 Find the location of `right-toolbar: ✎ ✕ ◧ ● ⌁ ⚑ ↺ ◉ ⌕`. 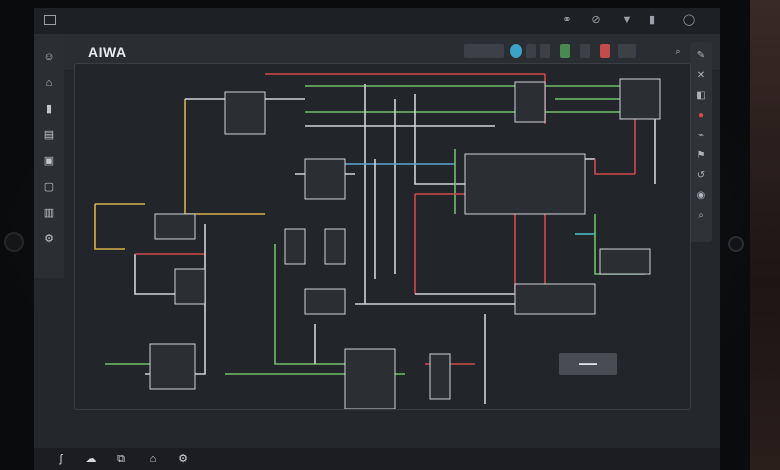

right-toolbar: ✎ ✕ ◧ ● ⌁ ⚑ ↺ ◉ ⌕ is located at coordinates (701, 142).